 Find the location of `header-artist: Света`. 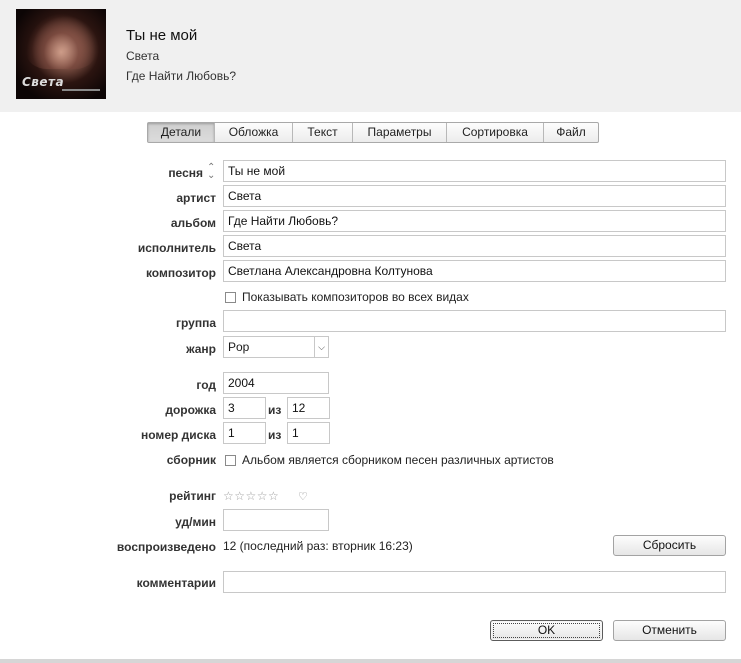

header-artist: Света is located at coordinates (143, 56).